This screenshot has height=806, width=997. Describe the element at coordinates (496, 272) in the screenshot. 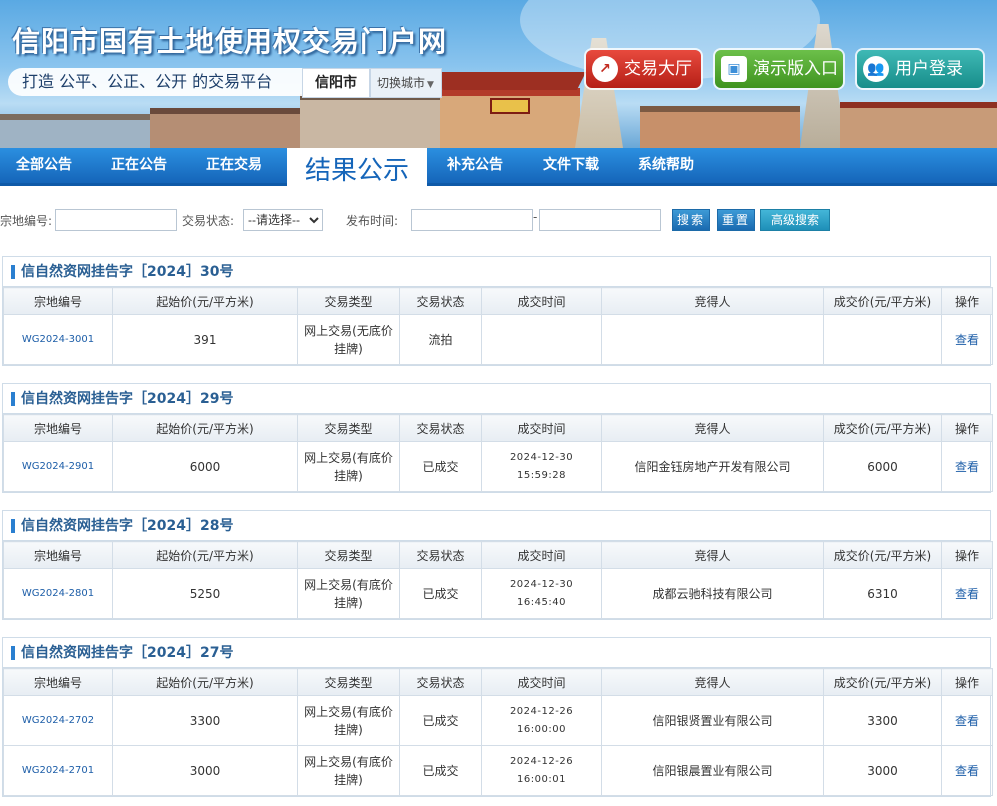

I see `block-title: 信自然资网挂告字［2024］30号` at that location.